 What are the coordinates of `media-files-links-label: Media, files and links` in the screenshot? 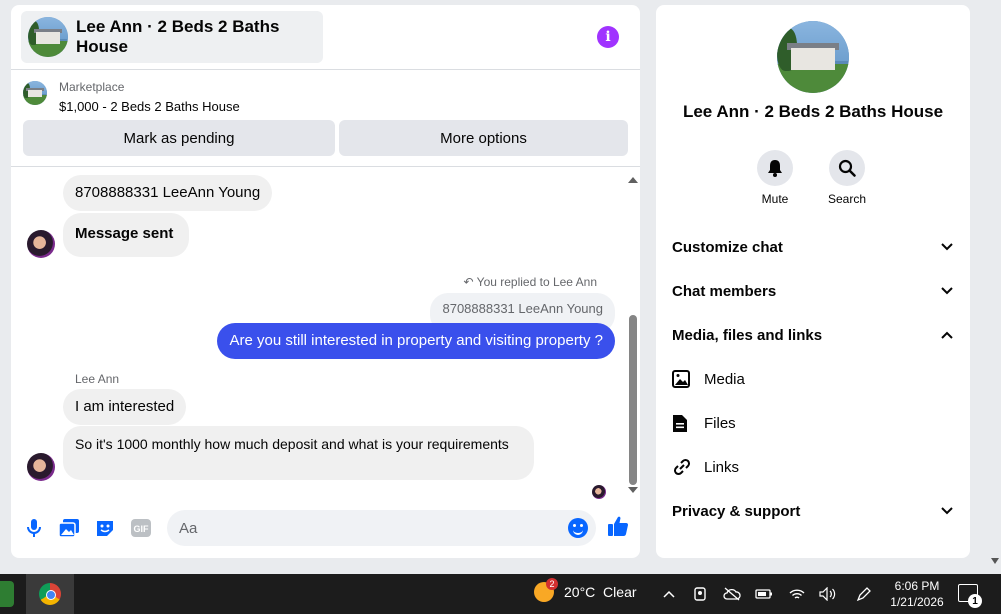 It's located at (747, 335).